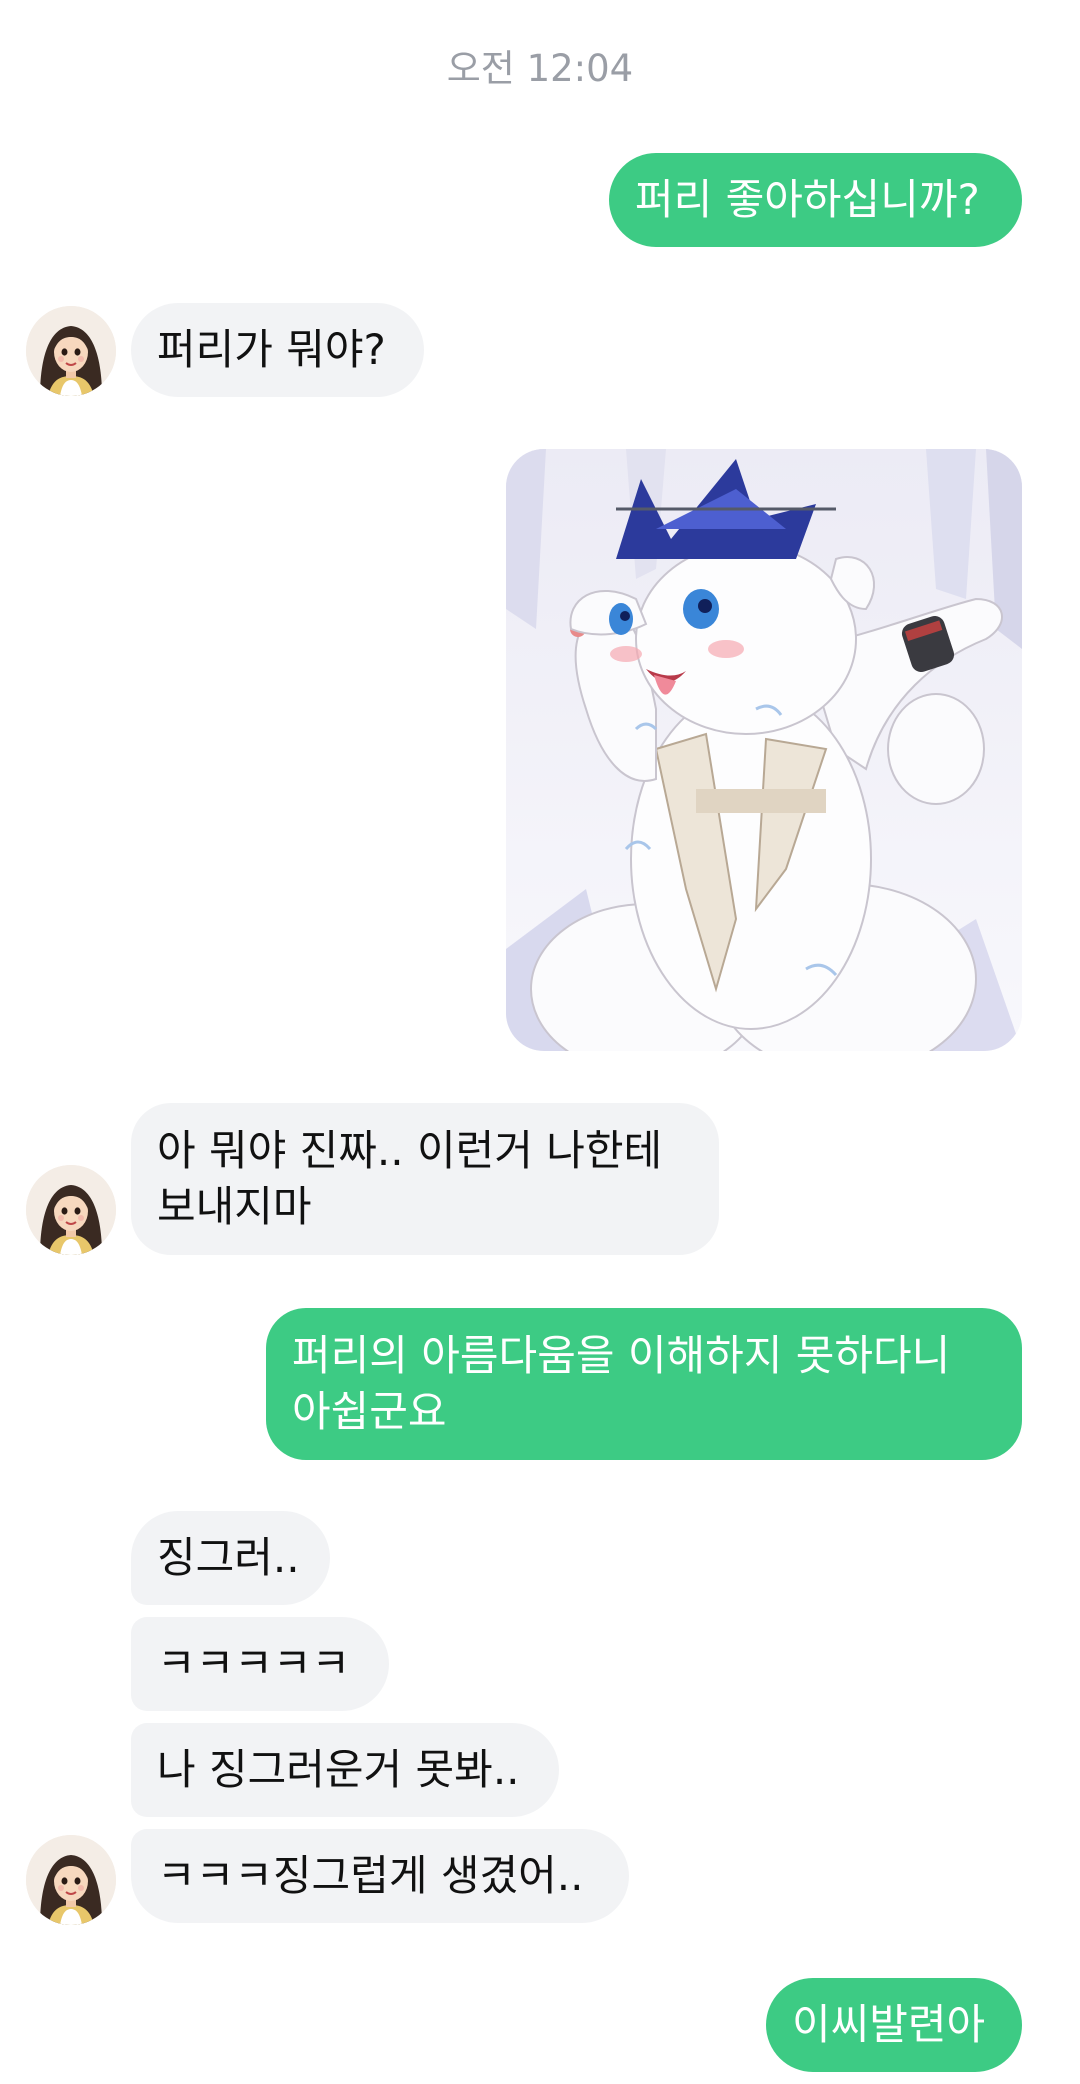 The width and height of the screenshot is (1080, 2084). I want to click on message-text-line: 아 뭐야 진짜.. 이런거 나한테, so click(410, 1150).